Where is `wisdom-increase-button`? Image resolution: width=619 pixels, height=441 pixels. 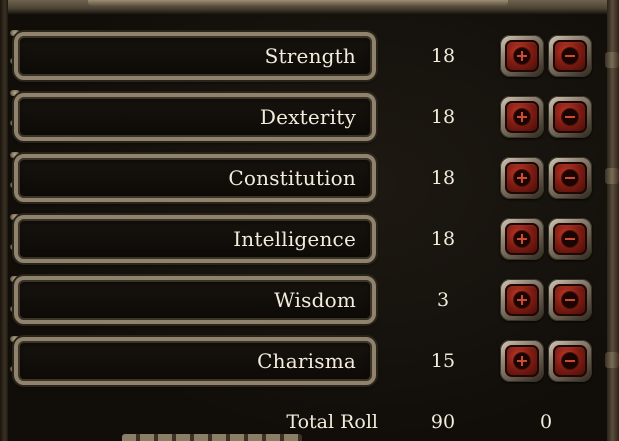
wisdom-increase-button is located at coordinates (522, 300).